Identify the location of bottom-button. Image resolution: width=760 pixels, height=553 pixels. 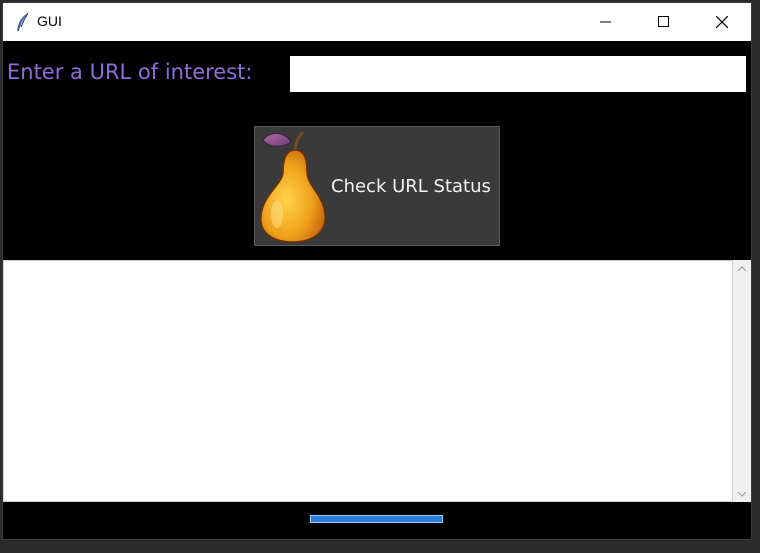
(376, 519).